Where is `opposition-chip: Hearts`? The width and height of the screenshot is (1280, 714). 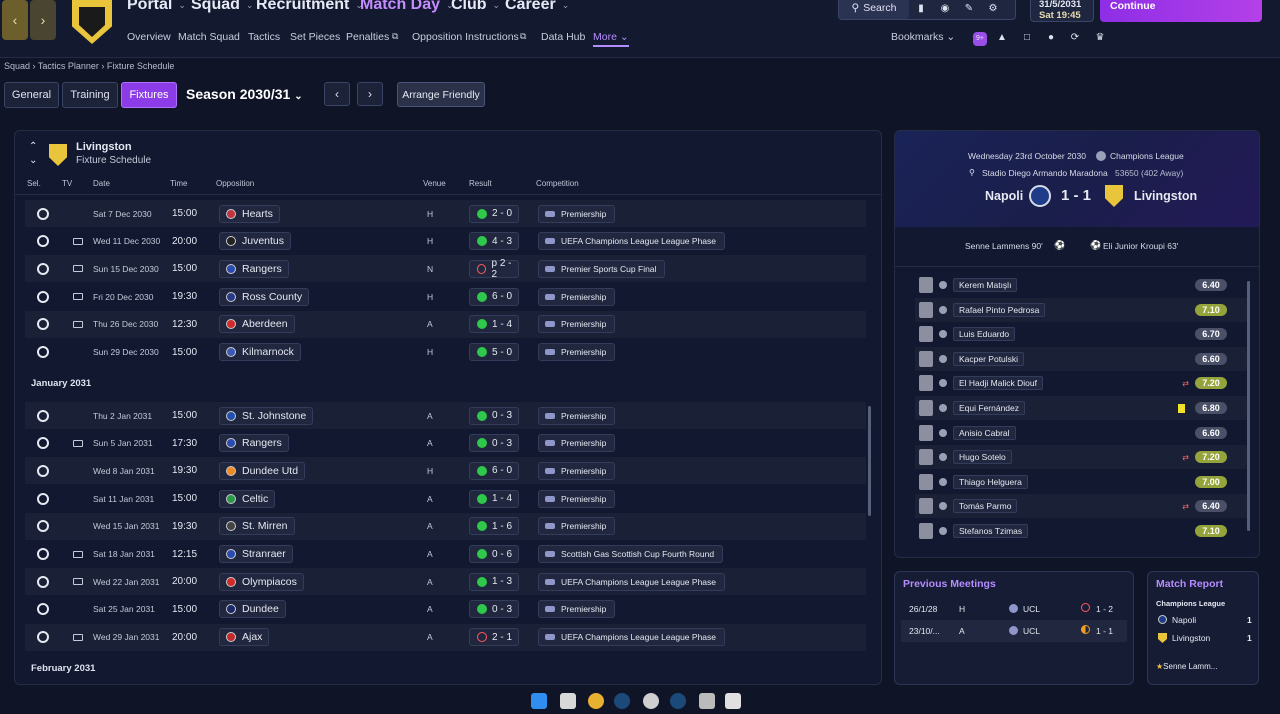
opposition-chip: Hearts is located at coordinates (249, 213).